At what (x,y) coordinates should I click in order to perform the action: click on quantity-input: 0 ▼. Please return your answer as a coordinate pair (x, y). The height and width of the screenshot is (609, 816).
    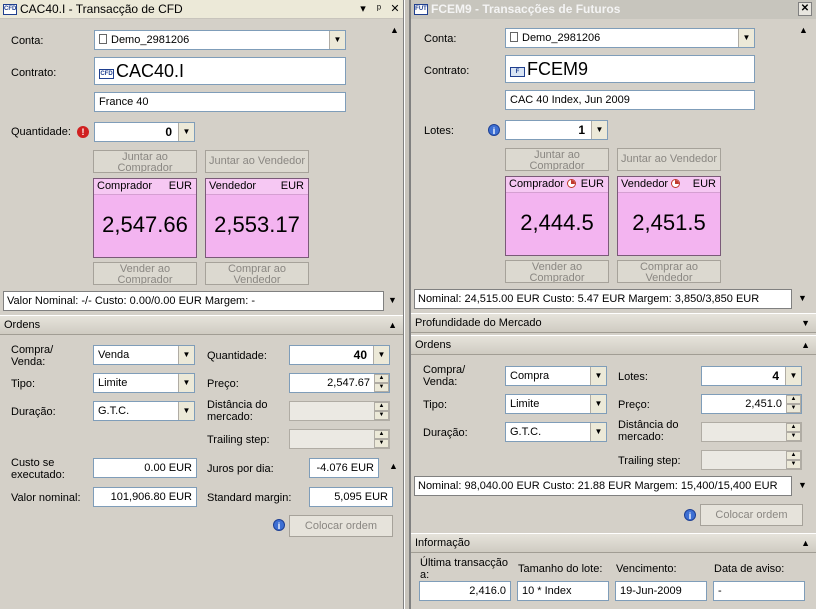
    Looking at the image, I should click on (144, 132).